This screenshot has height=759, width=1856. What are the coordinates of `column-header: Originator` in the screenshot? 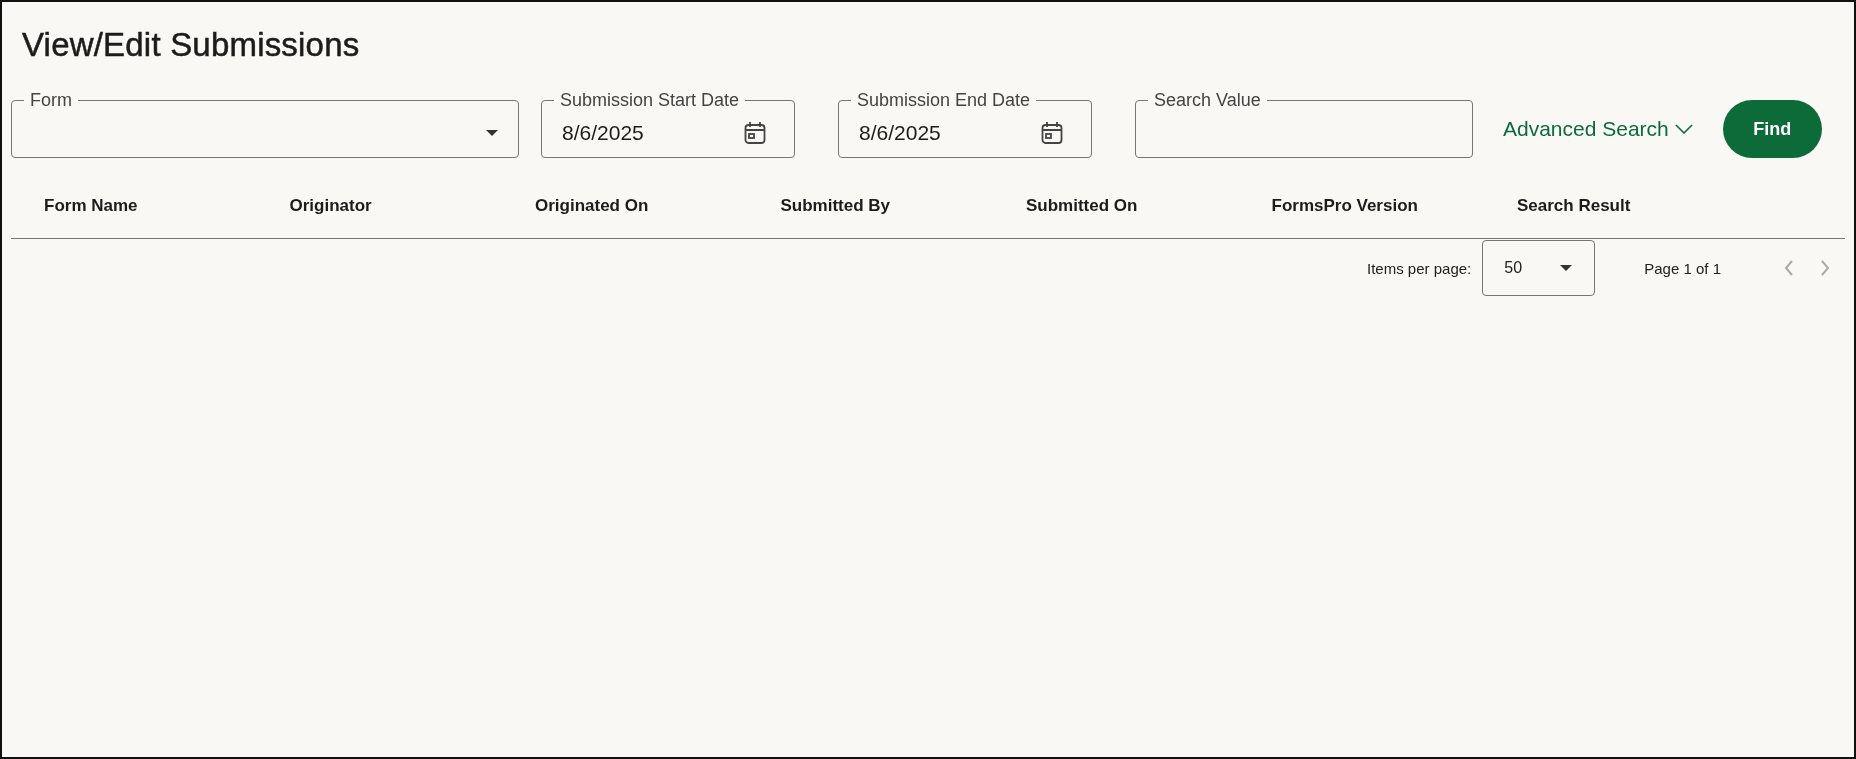 It's located at (412, 198).